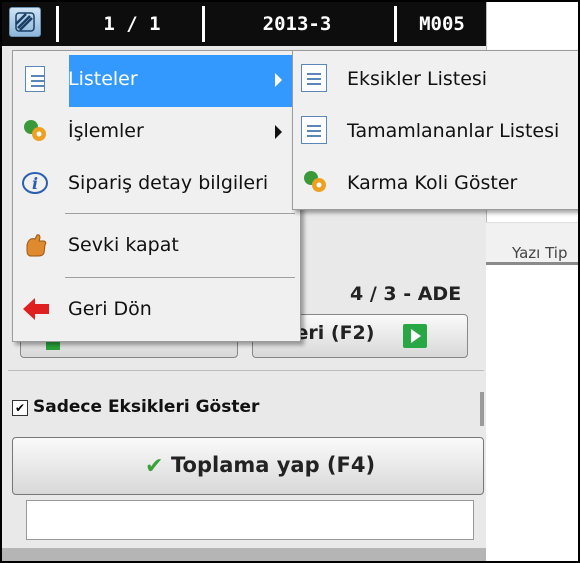  What do you see at coordinates (453, 131) in the screenshot?
I see `submenu-item-label: Tamamlananlar Listesi` at bounding box center [453, 131].